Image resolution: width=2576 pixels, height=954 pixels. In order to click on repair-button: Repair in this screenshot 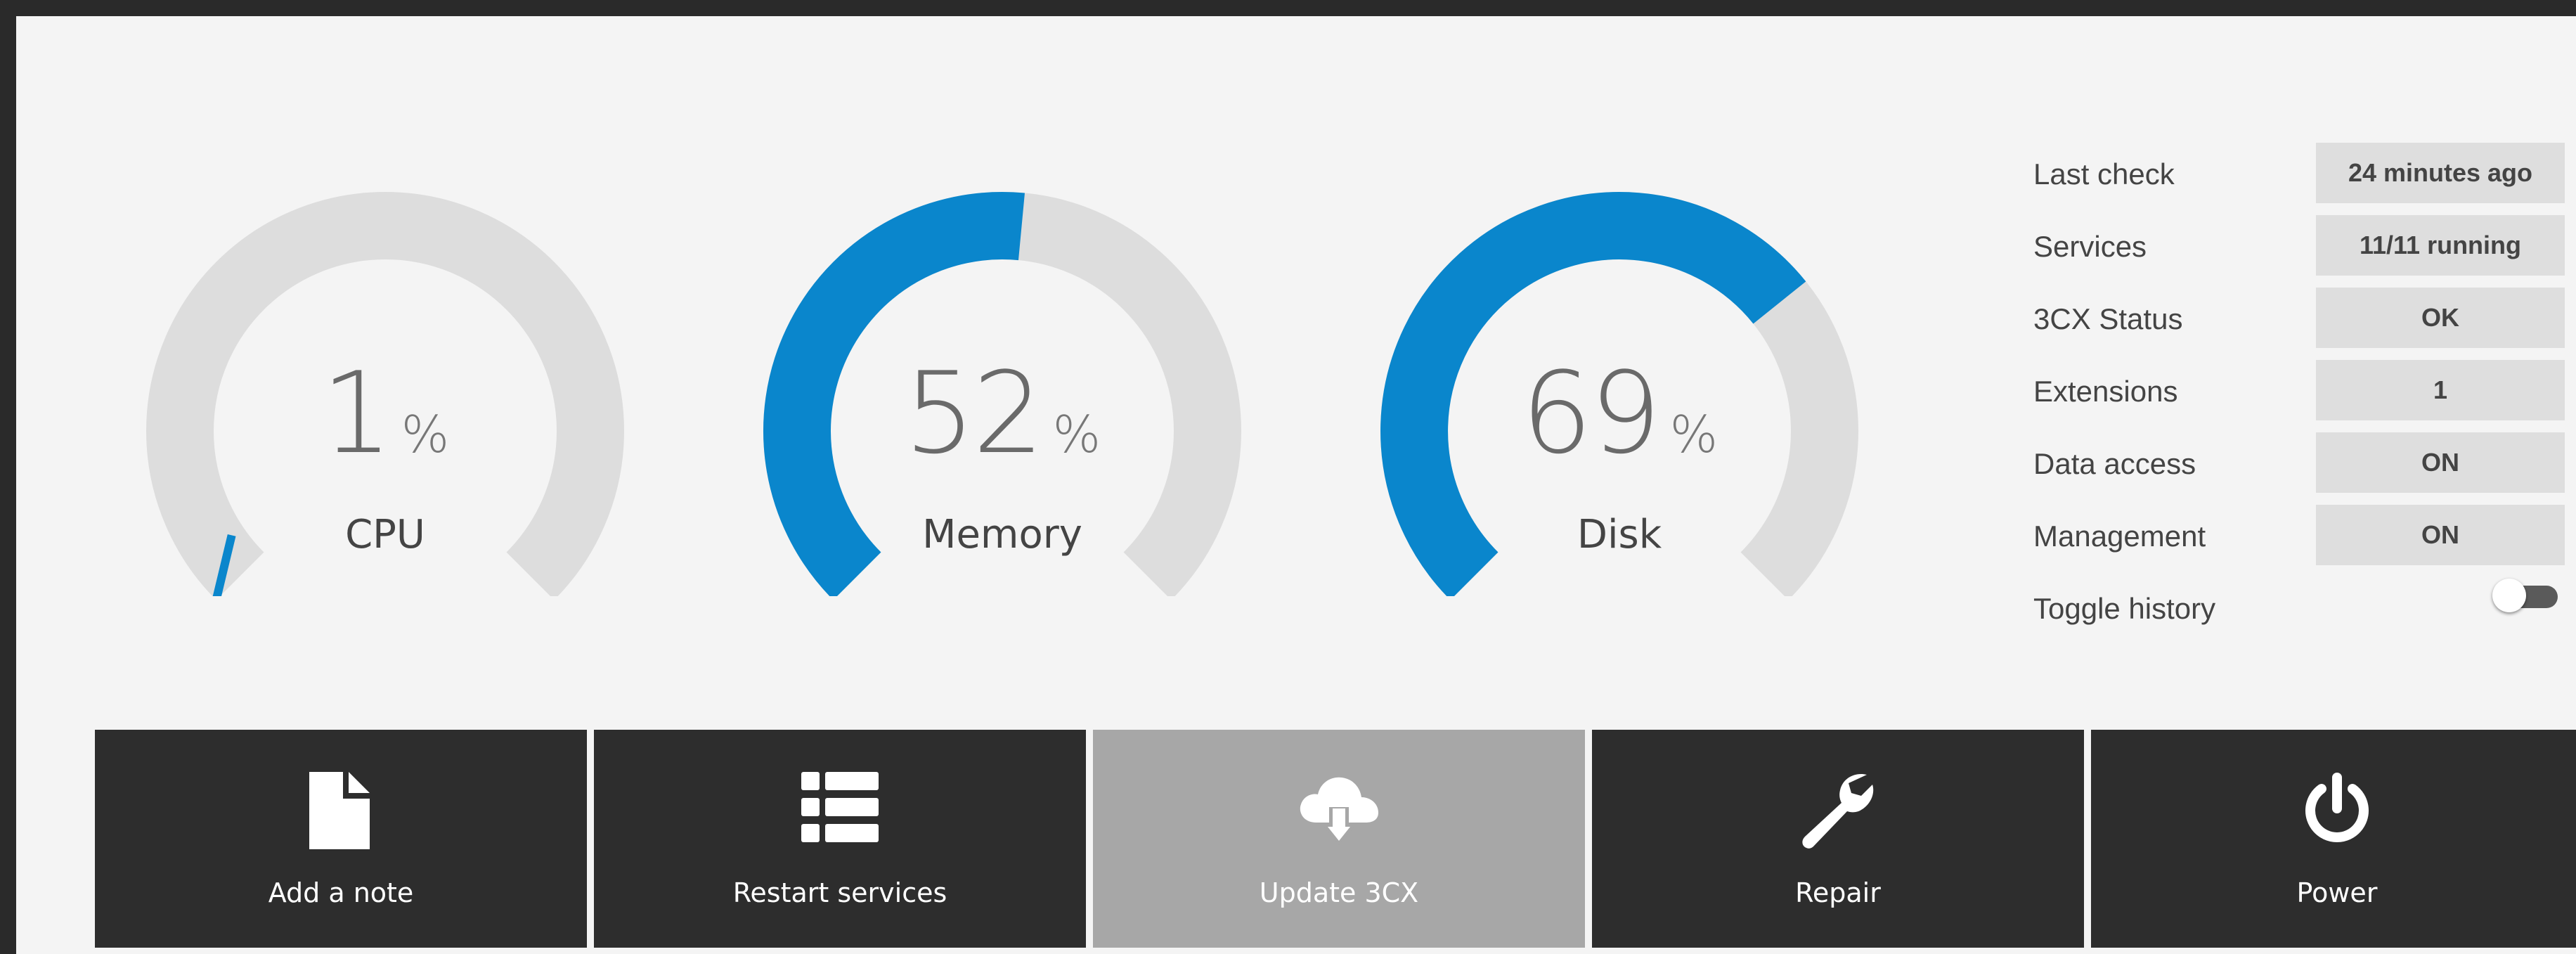, I will do `click(1838, 839)`.